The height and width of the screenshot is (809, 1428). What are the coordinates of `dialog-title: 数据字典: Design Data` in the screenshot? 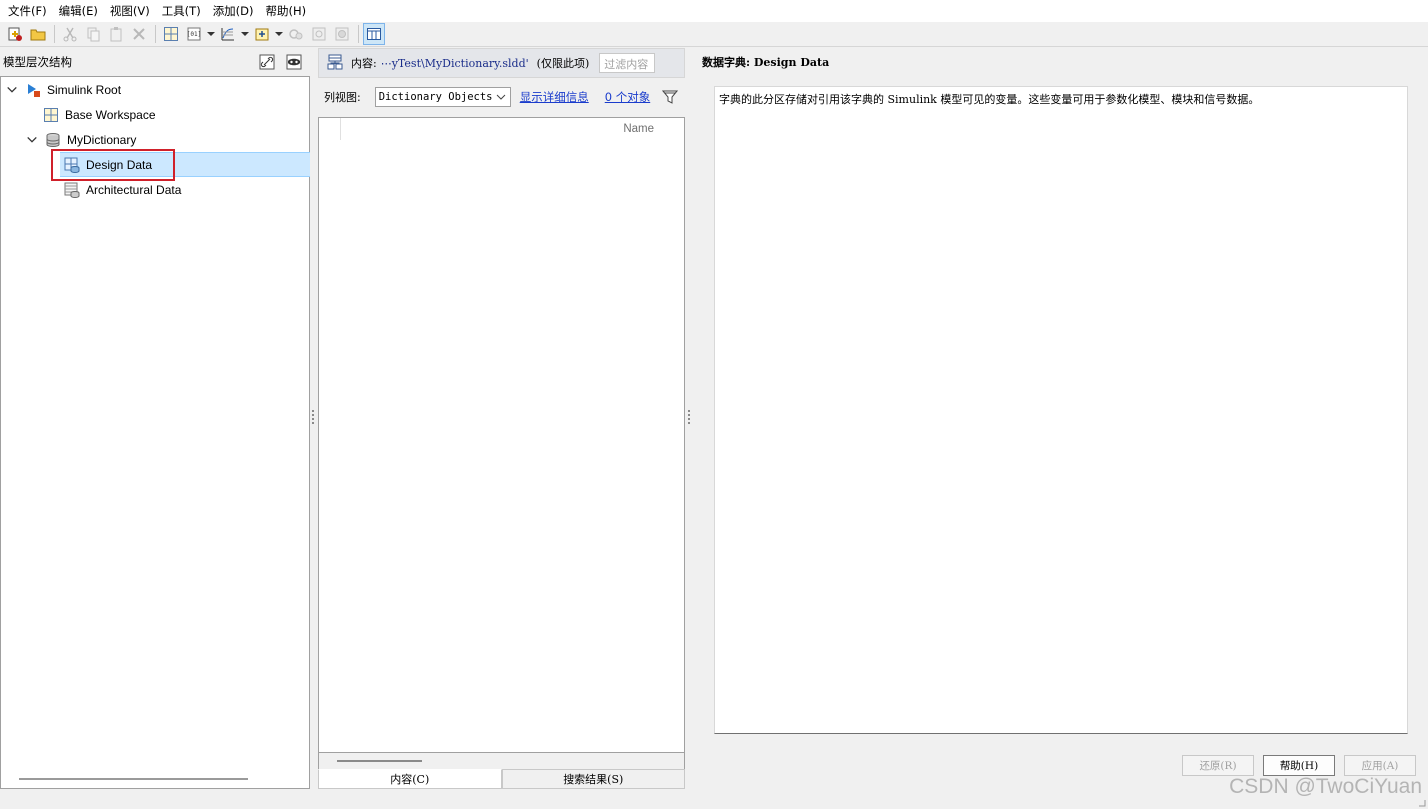 It's located at (766, 62).